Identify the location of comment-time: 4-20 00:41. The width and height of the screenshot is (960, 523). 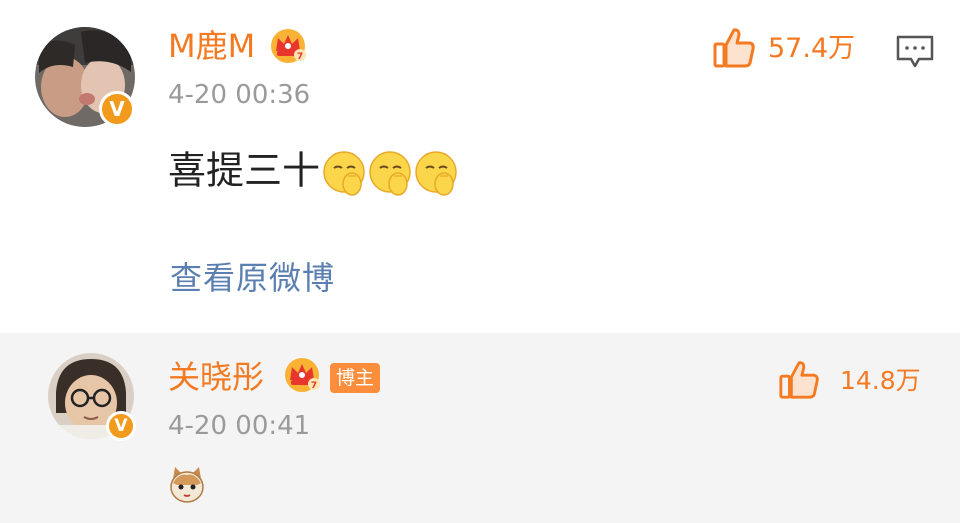
(239, 426).